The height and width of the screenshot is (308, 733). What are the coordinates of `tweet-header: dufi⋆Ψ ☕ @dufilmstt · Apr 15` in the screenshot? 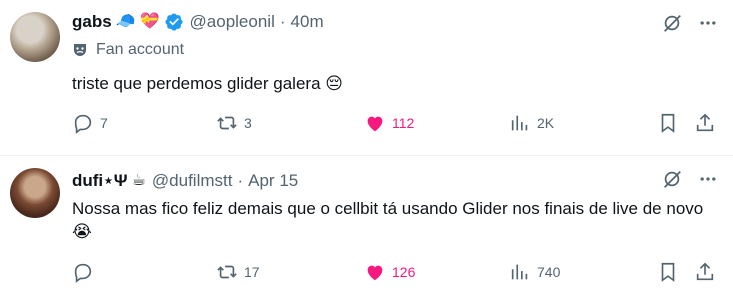 It's located at (185, 181).